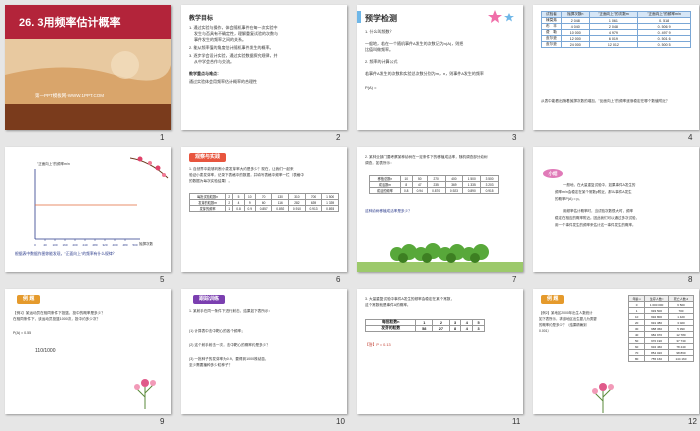 Image resolution: width=700 pixels, height=431 pixels. What do you see at coordinates (385, 190) in the screenshot?
I see `table-cell: 成活的频率` at bounding box center [385, 190].